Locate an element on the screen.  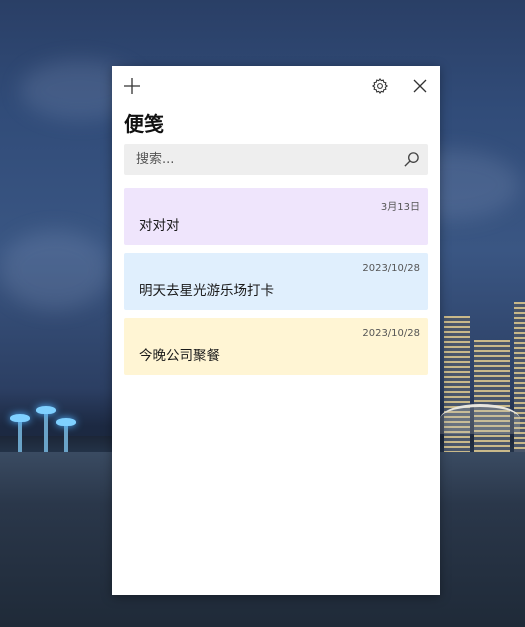
search-input is located at coordinates (259, 159).